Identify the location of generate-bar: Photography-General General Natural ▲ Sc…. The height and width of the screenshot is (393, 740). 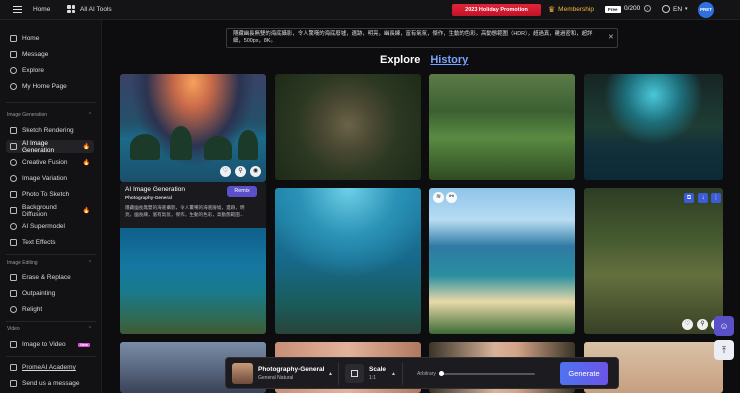
(422, 373).